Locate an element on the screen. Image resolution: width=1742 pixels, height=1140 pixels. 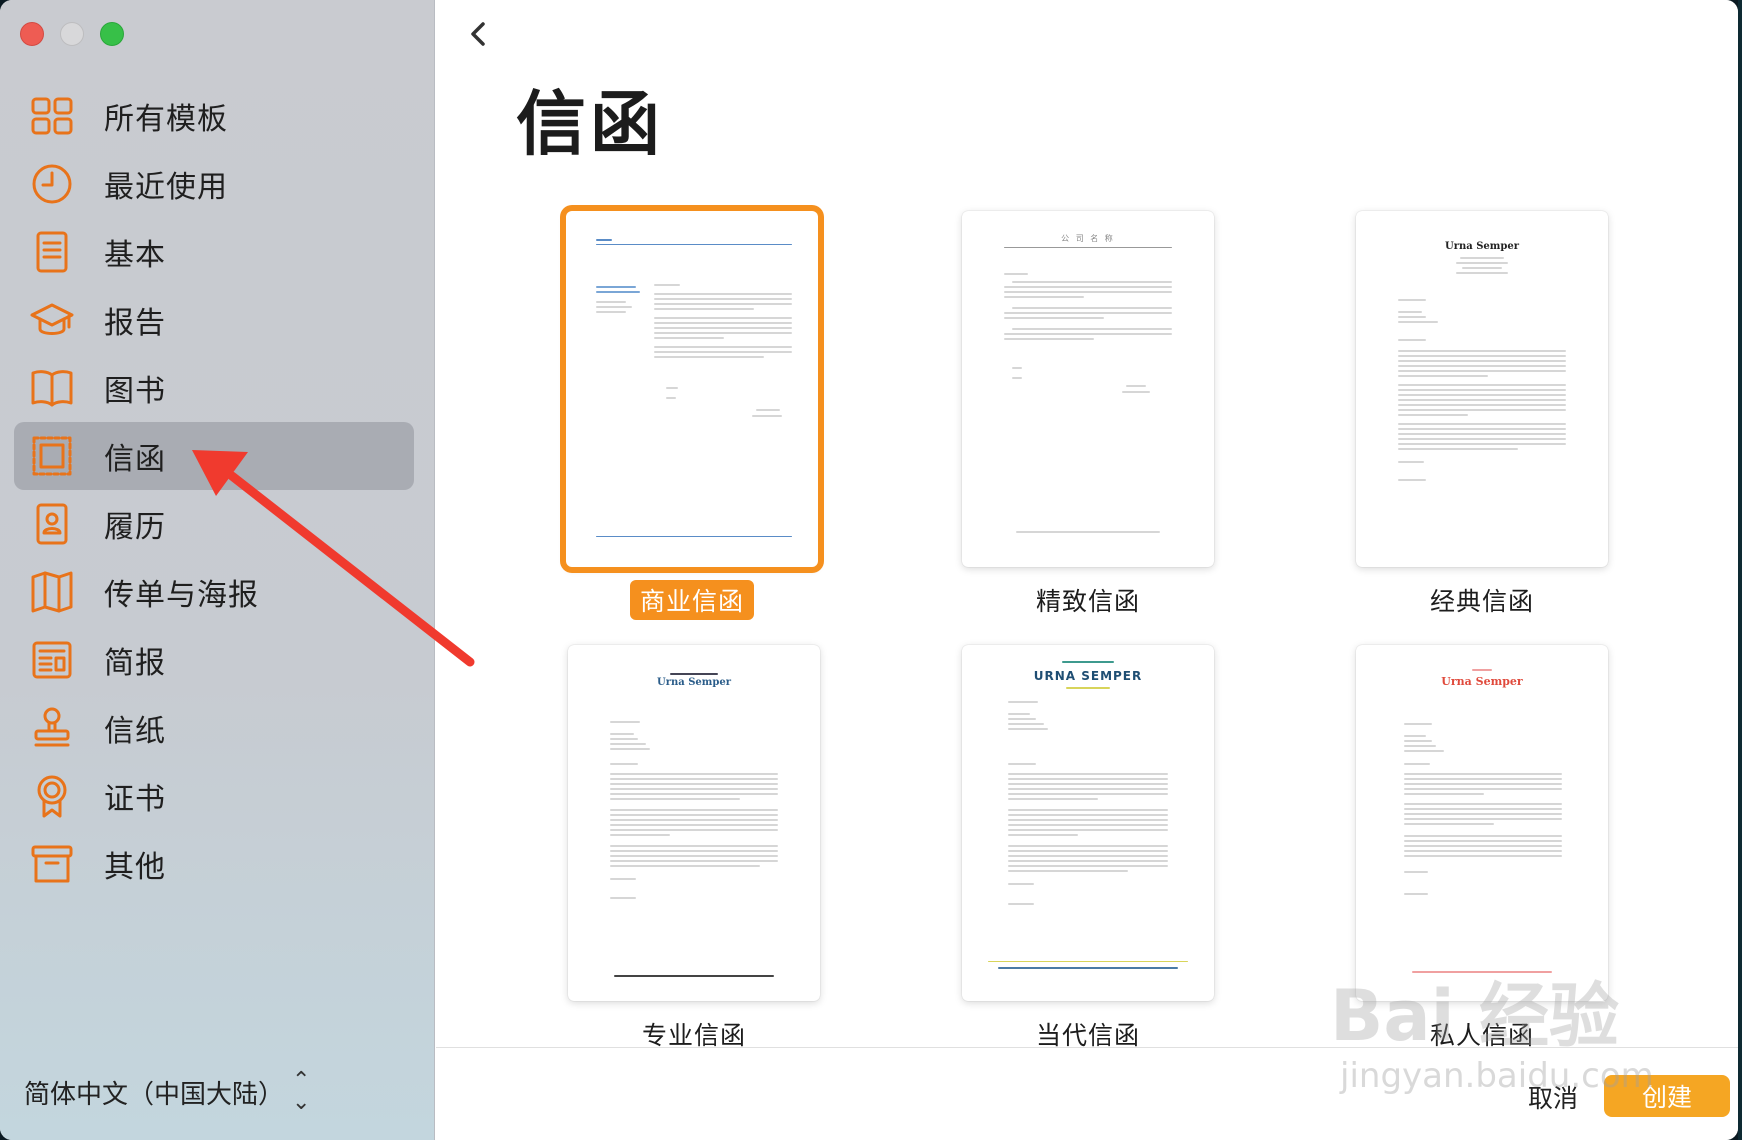
page-title: 信函 is located at coordinates (590, 124).